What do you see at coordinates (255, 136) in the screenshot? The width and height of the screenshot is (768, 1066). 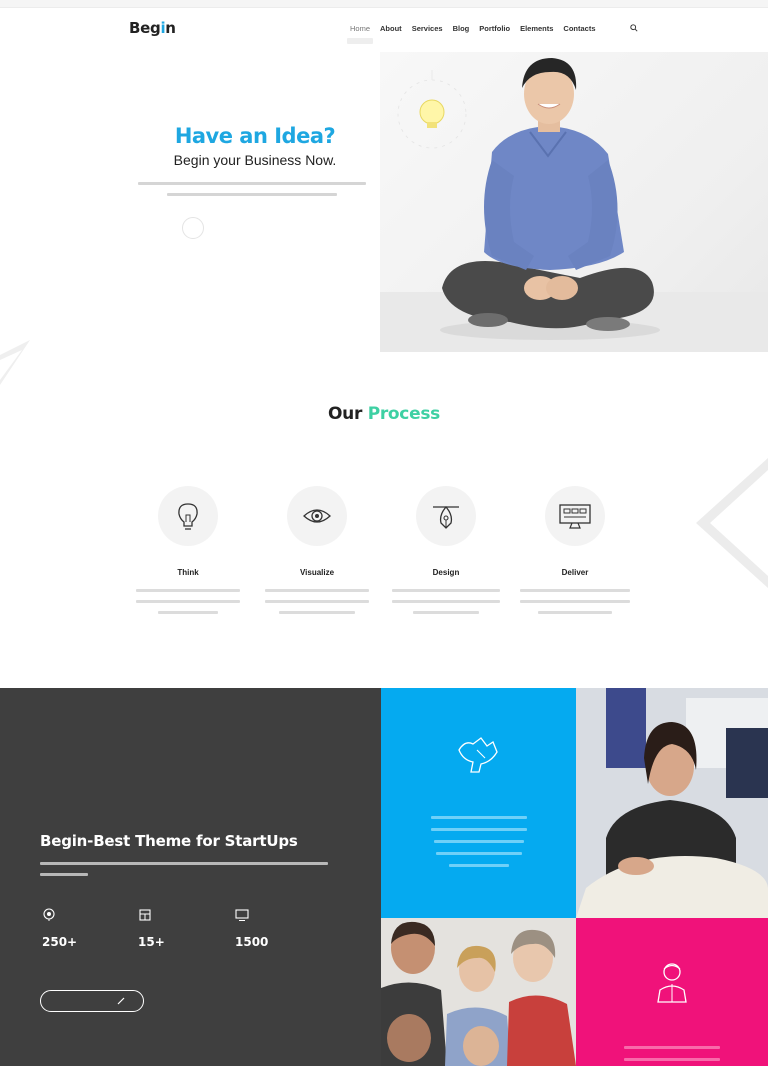 I see `hero-title: Have an Idea?` at bounding box center [255, 136].